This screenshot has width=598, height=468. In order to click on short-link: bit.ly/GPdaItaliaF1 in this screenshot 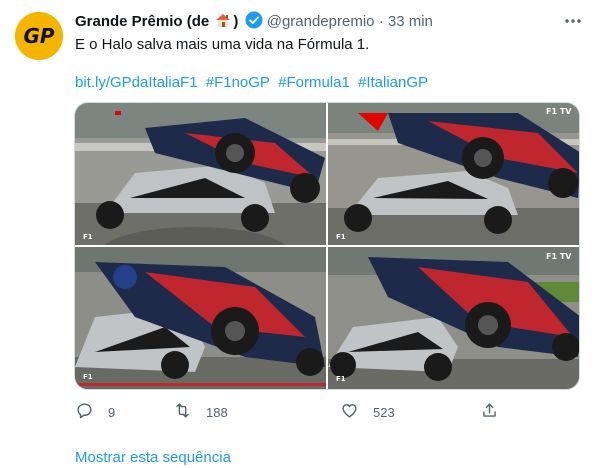, I will do `click(136, 82)`.